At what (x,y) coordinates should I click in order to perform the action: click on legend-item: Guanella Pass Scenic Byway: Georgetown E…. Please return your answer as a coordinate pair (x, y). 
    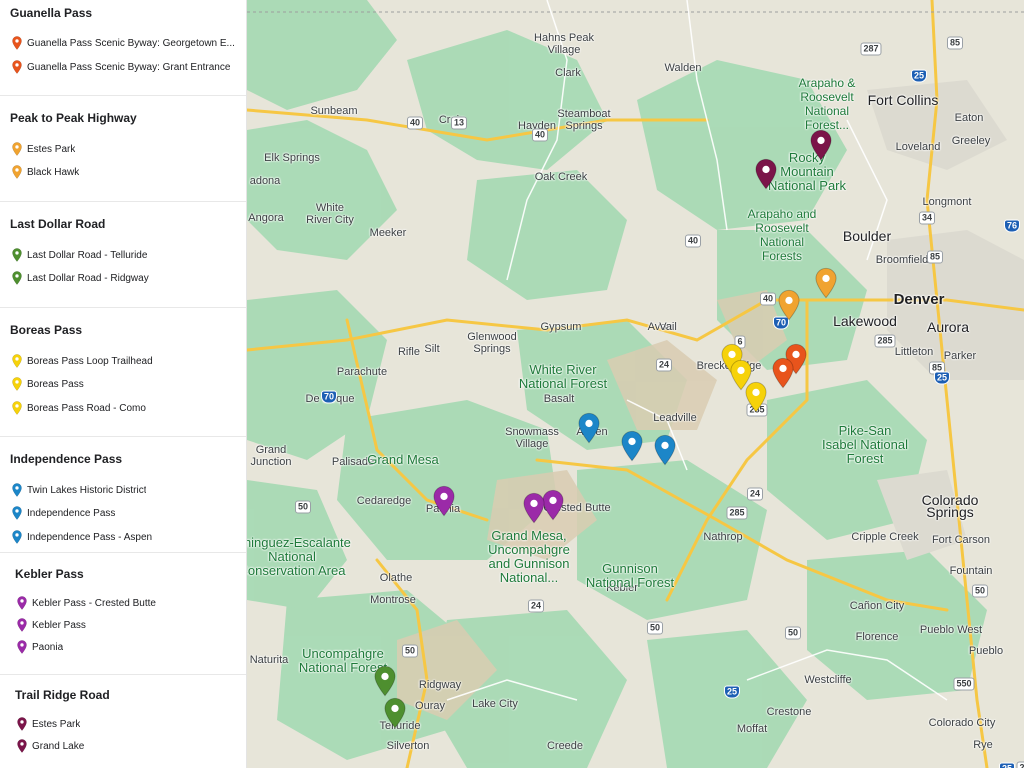
    Looking at the image, I should click on (128, 43).